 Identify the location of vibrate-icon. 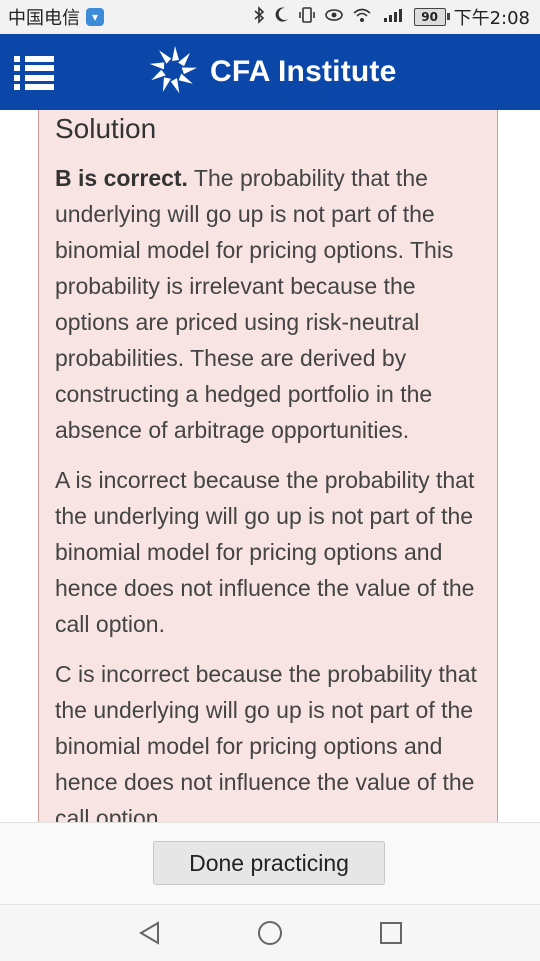
(307, 17).